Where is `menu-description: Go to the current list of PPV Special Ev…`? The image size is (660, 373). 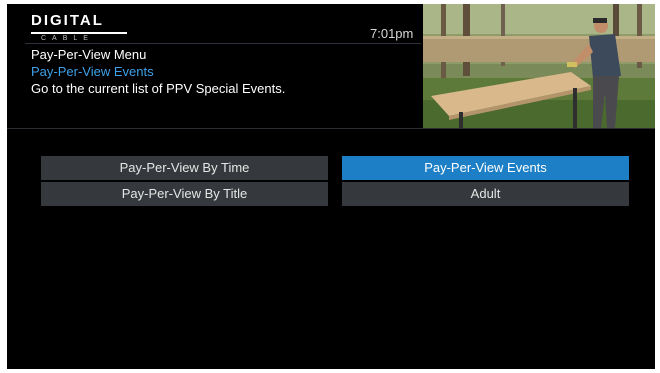
menu-description: Go to the current list of PPV Special Ev… is located at coordinates (158, 88).